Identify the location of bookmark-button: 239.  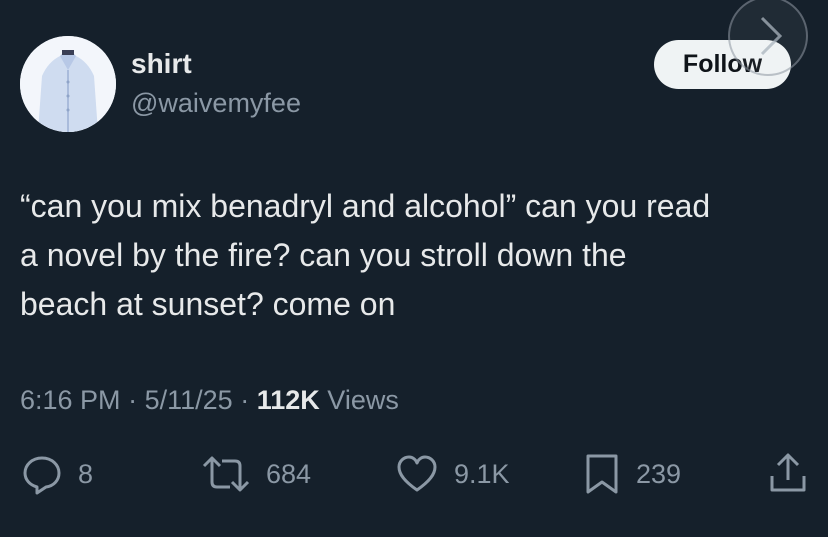
(631, 474).